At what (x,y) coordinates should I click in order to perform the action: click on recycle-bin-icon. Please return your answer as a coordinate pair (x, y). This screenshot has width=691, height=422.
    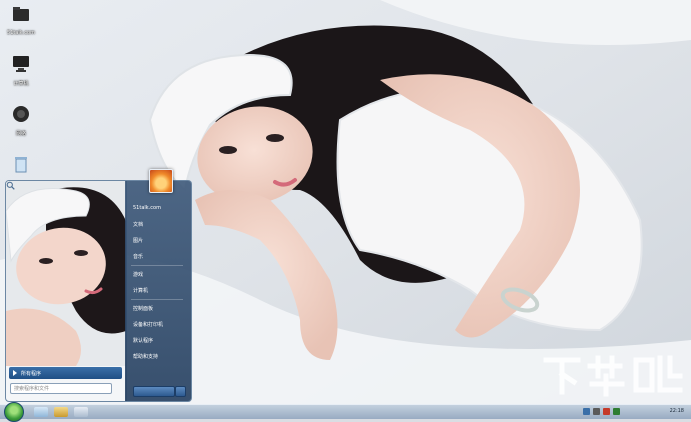
    Looking at the image, I should click on (21, 165).